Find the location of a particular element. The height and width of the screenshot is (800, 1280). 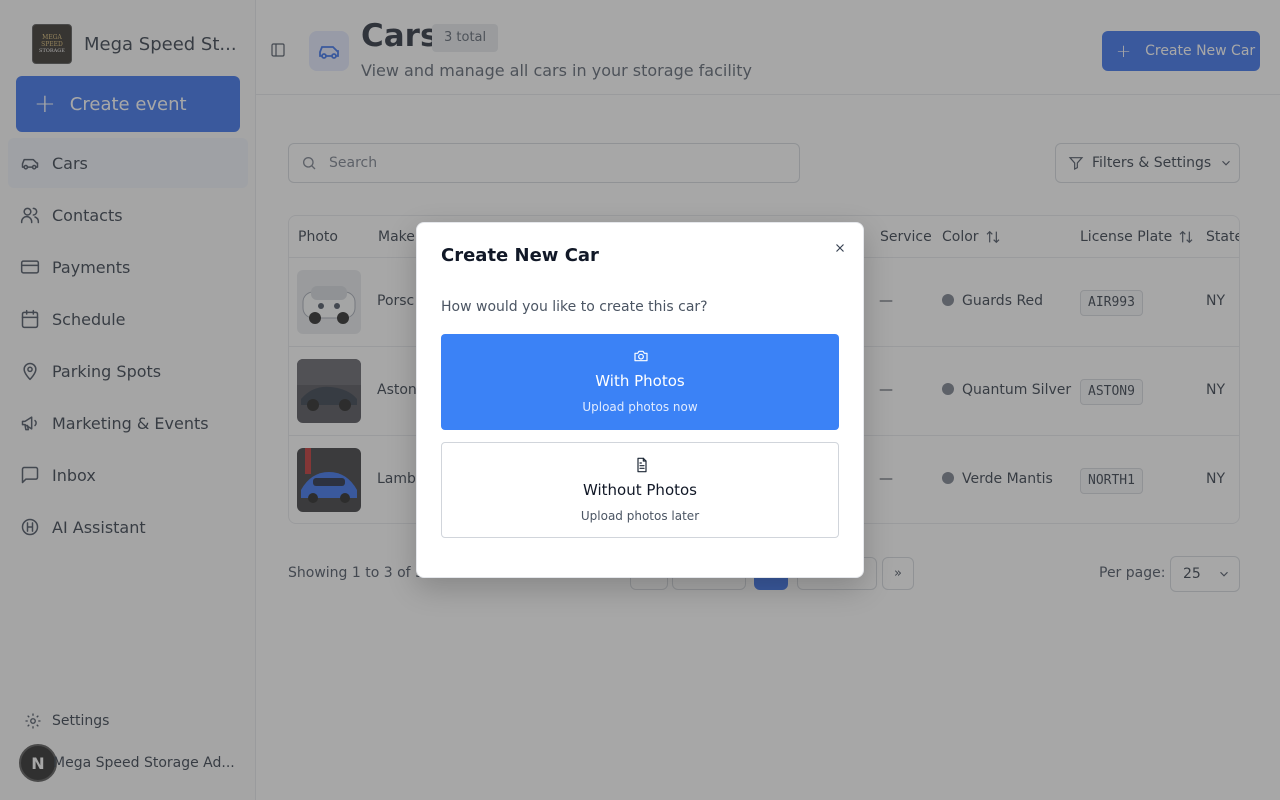

with-photos-label: With Photos is located at coordinates (640, 381).